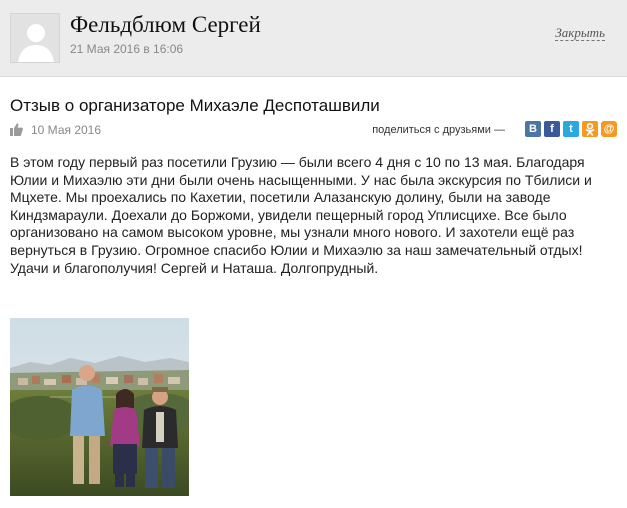  I want to click on close-button: Закрыть, so click(580, 33).